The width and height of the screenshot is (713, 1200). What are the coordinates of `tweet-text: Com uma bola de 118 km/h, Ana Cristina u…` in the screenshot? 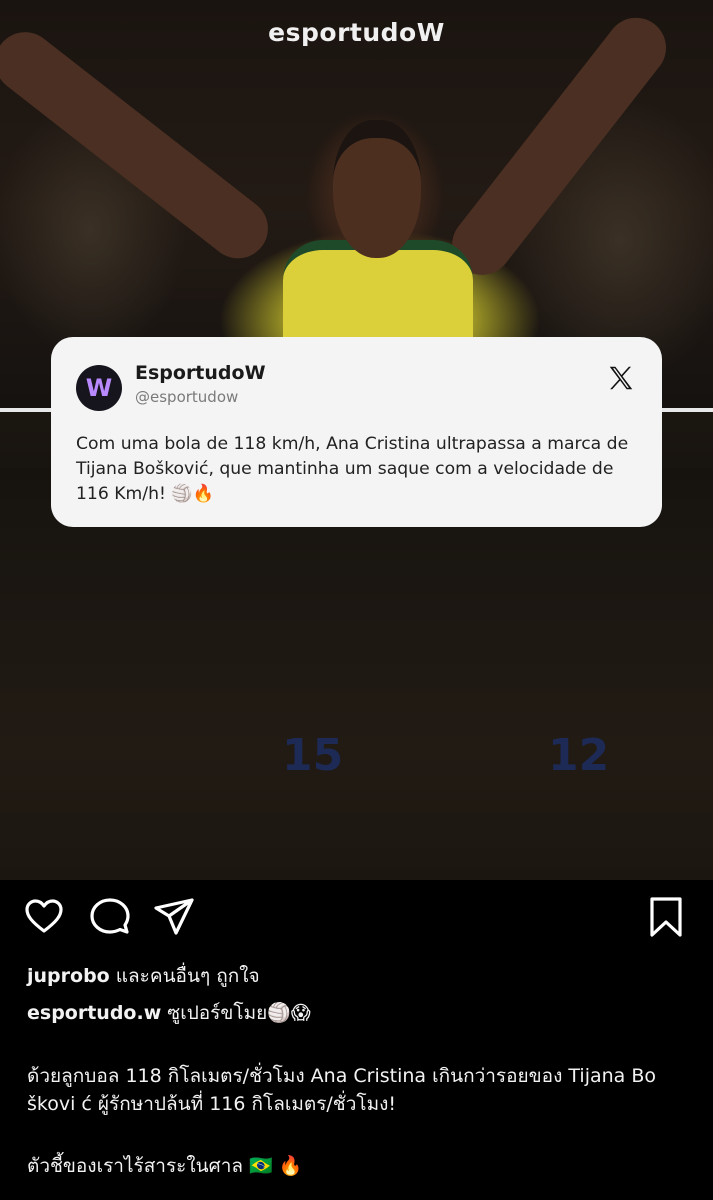 It's located at (352, 469).